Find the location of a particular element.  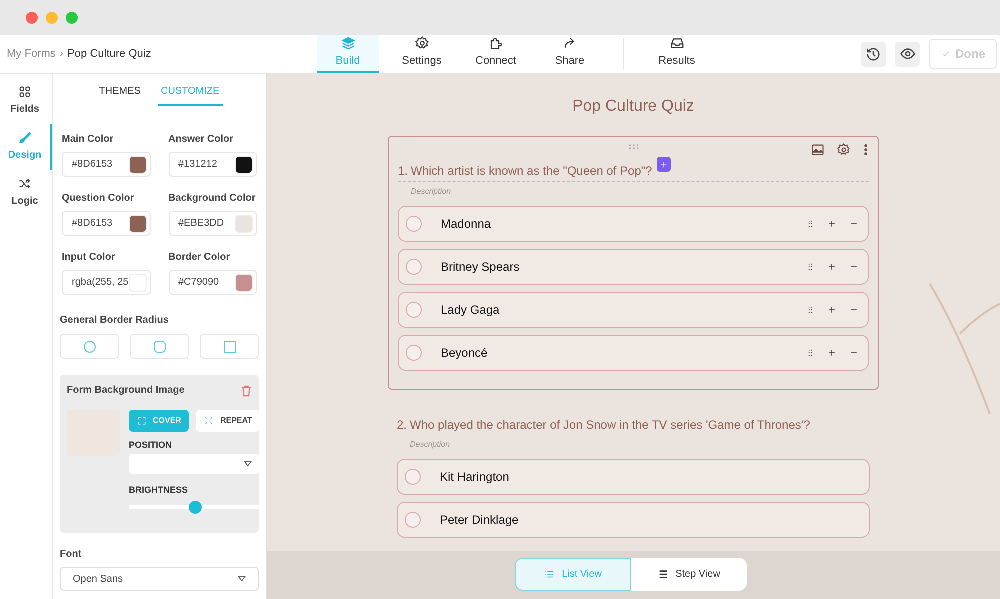

nav-tab: Share is located at coordinates (570, 54).